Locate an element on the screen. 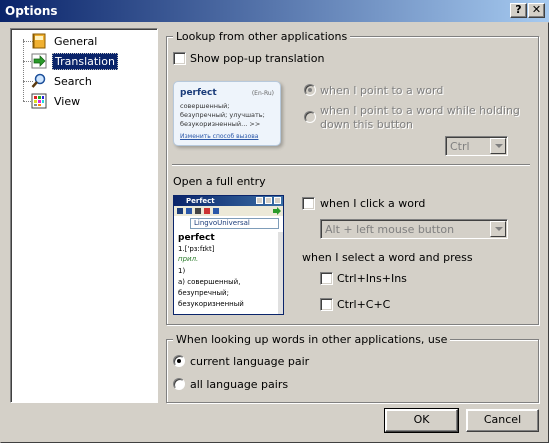  close-button: ✕ is located at coordinates (536, 10).